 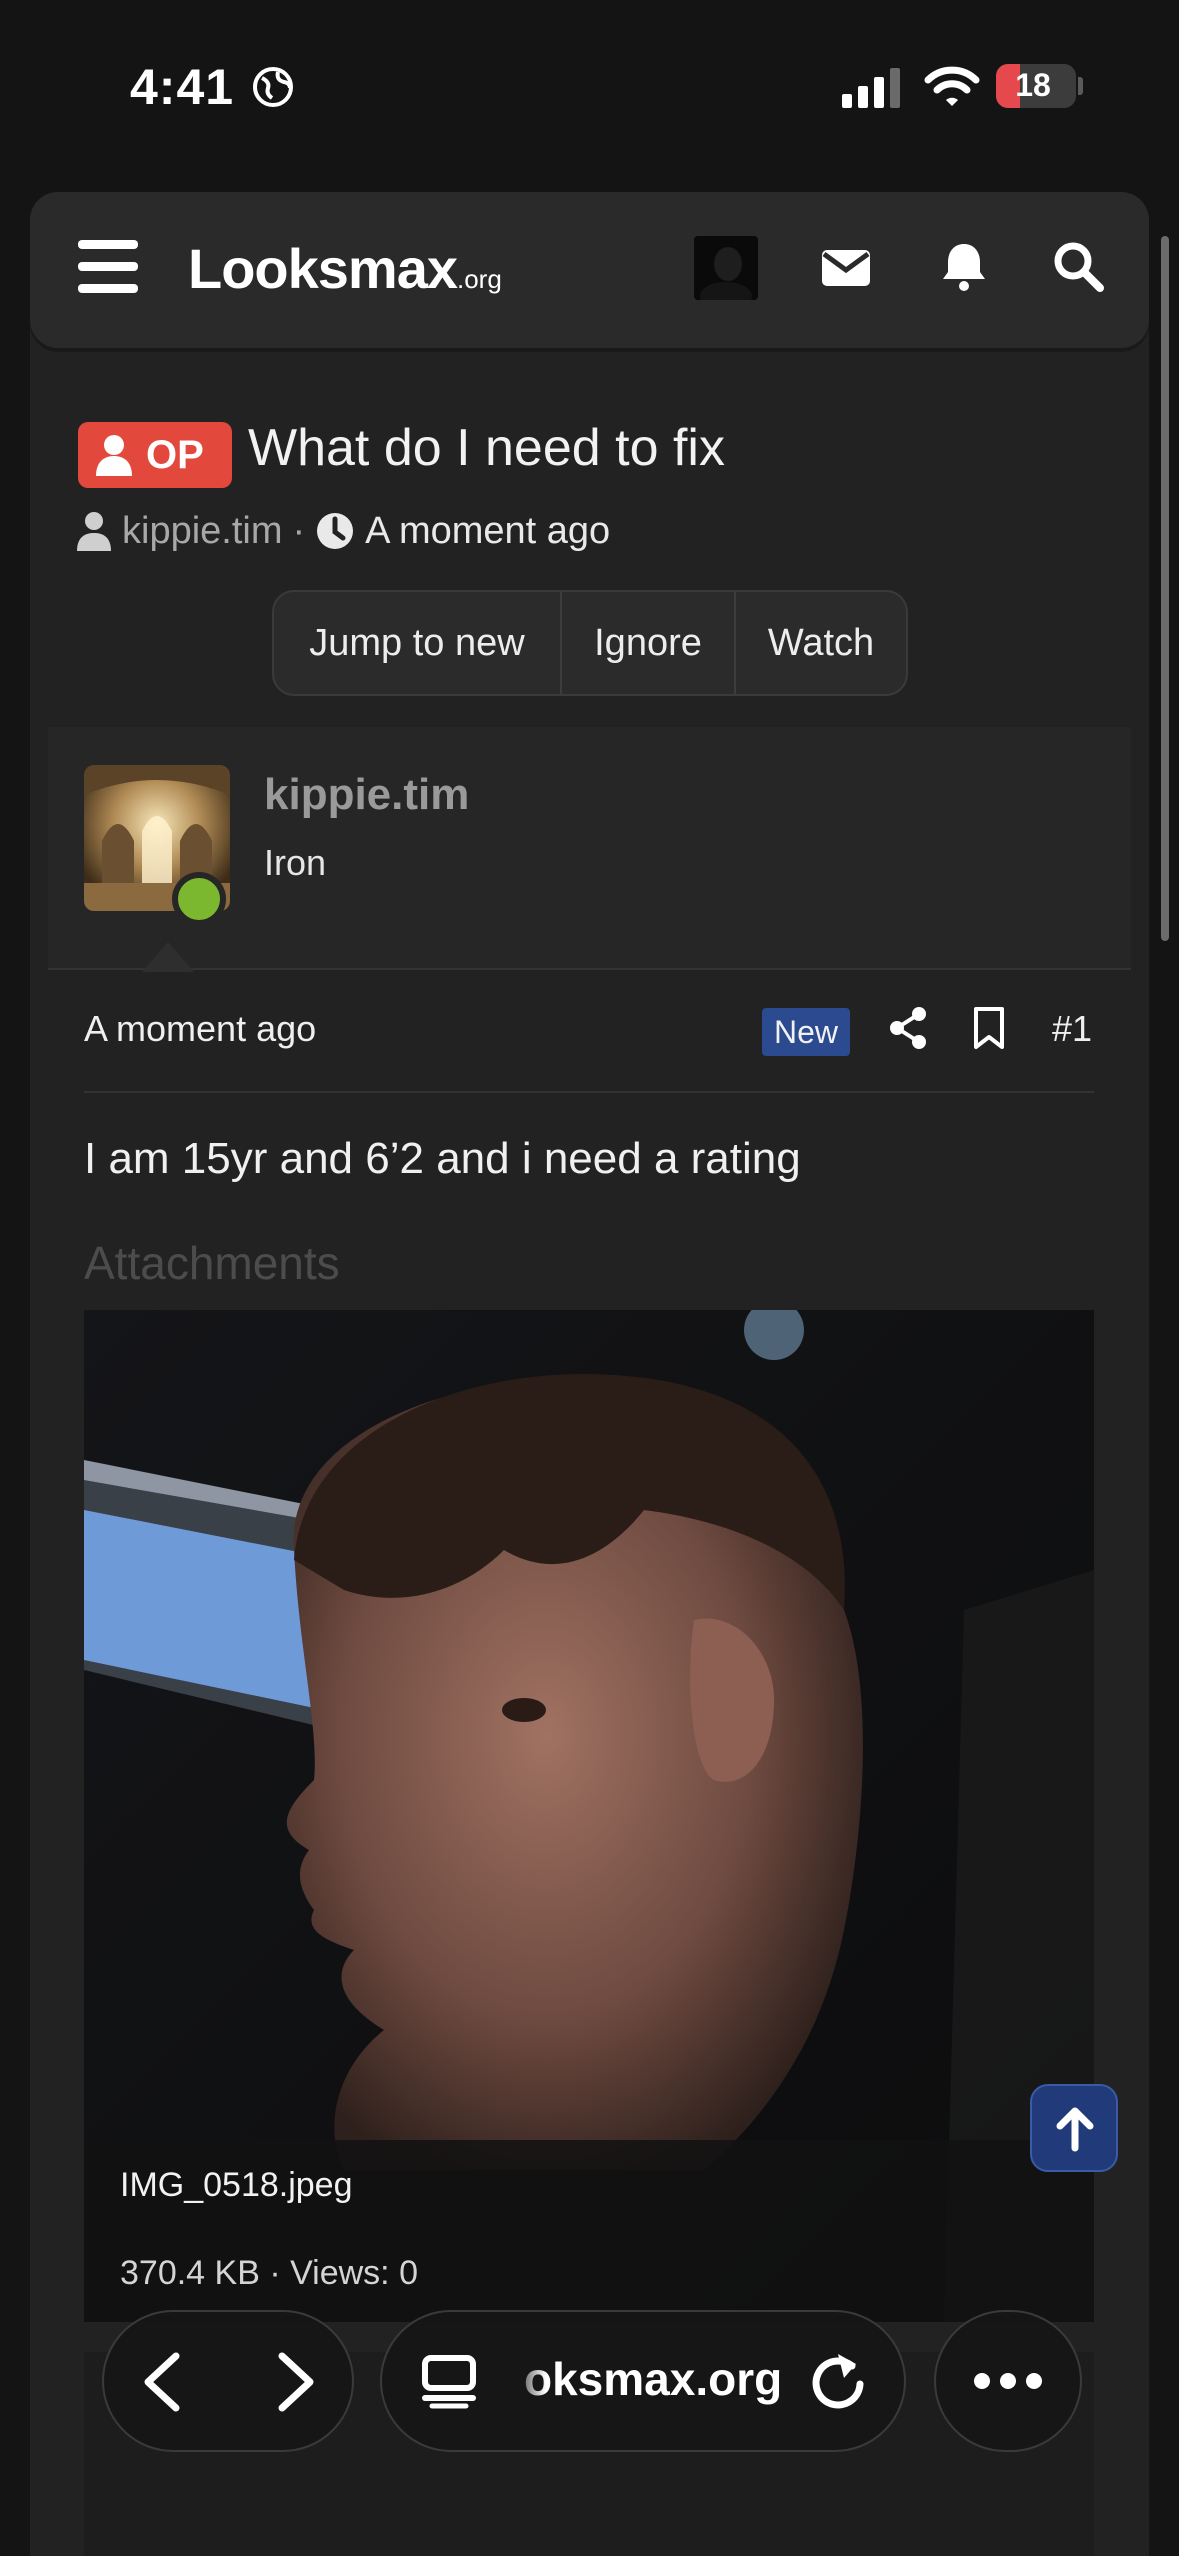 What do you see at coordinates (964, 266) in the screenshot?
I see `bell-icon` at bounding box center [964, 266].